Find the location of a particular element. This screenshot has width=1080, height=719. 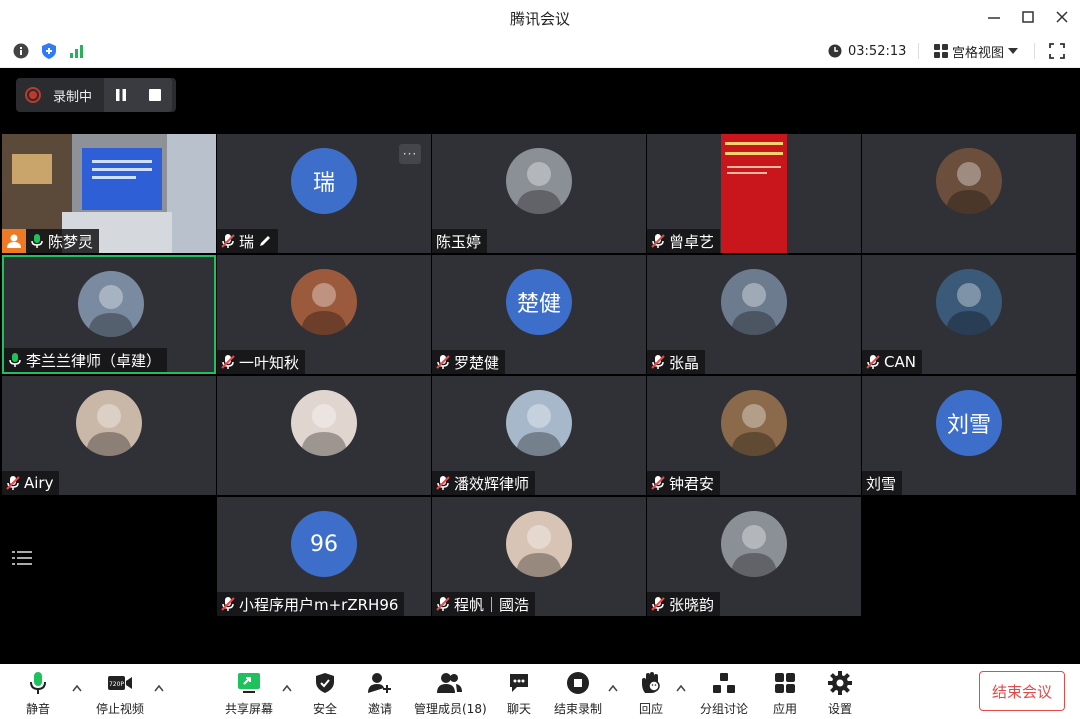

participant-tile: 李兰兰律师（卓建） is located at coordinates (109, 314).